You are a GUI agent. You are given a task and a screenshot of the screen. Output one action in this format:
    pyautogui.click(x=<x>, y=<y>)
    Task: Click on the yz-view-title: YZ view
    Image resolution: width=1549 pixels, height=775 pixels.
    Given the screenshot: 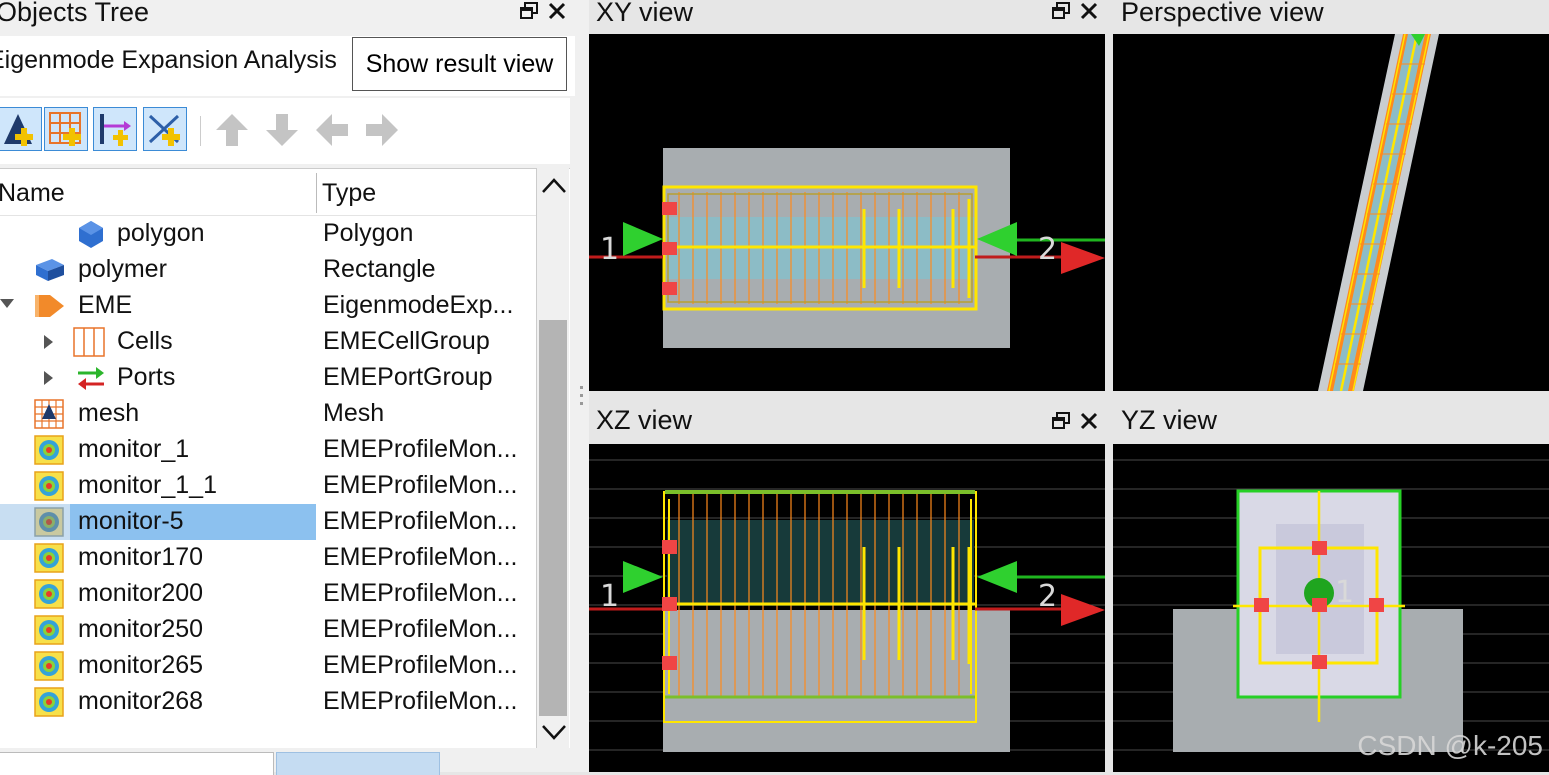 What is the action you would take?
    pyautogui.click(x=1169, y=420)
    